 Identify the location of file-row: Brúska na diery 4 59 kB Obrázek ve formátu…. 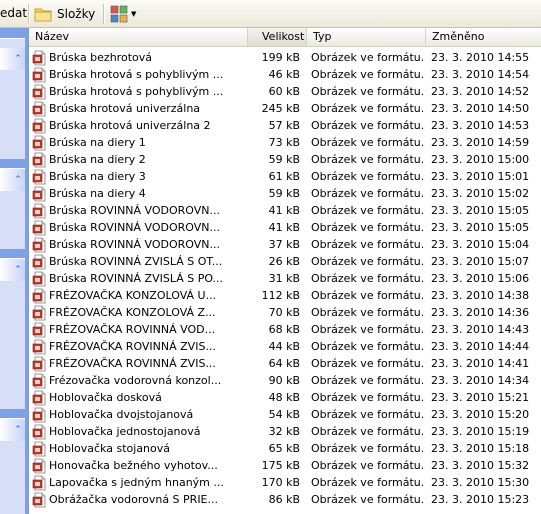
(285, 193).